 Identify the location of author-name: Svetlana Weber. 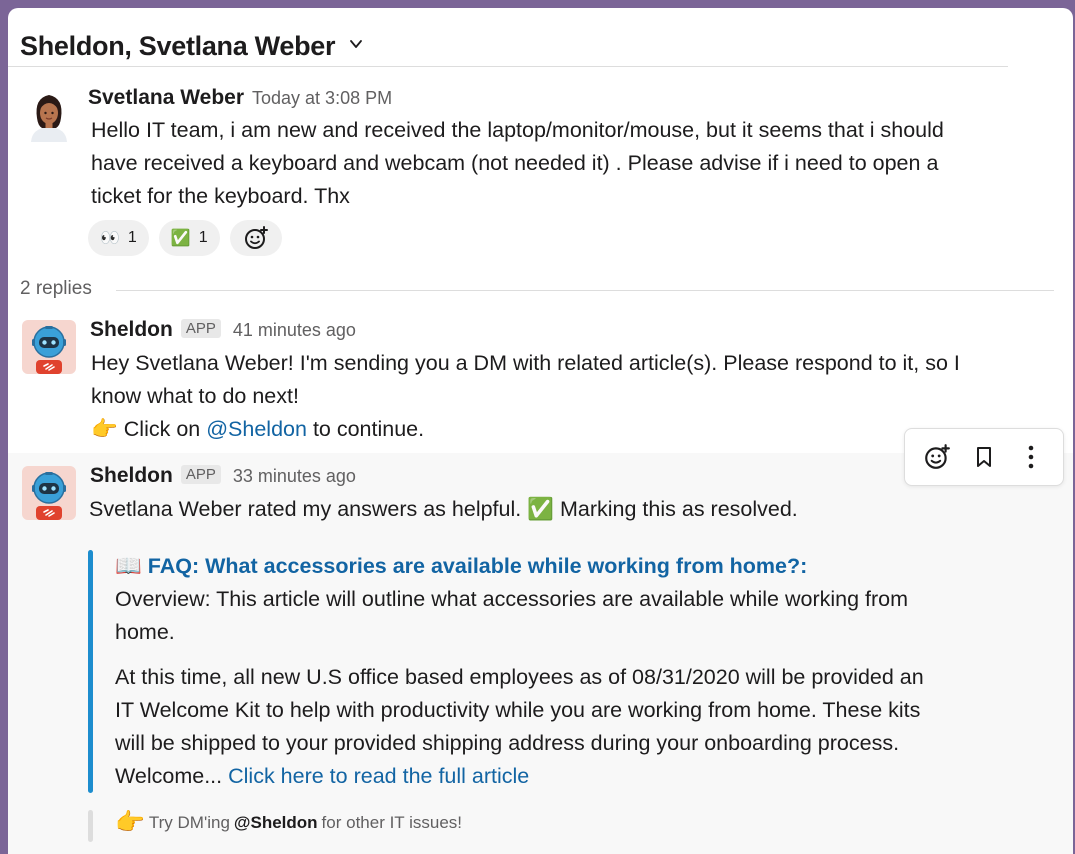
(166, 98).